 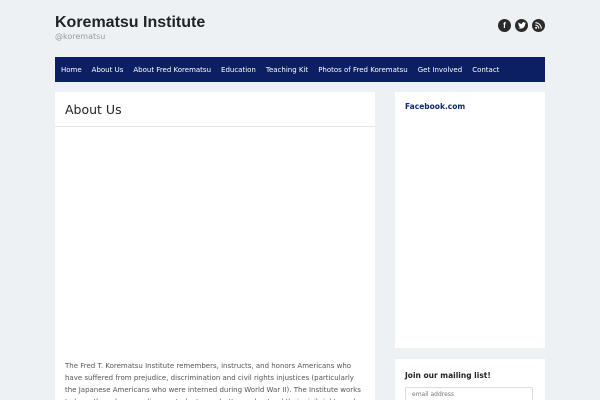 What do you see at coordinates (485, 70) in the screenshot?
I see `nav-item-contact: Contact` at bounding box center [485, 70].